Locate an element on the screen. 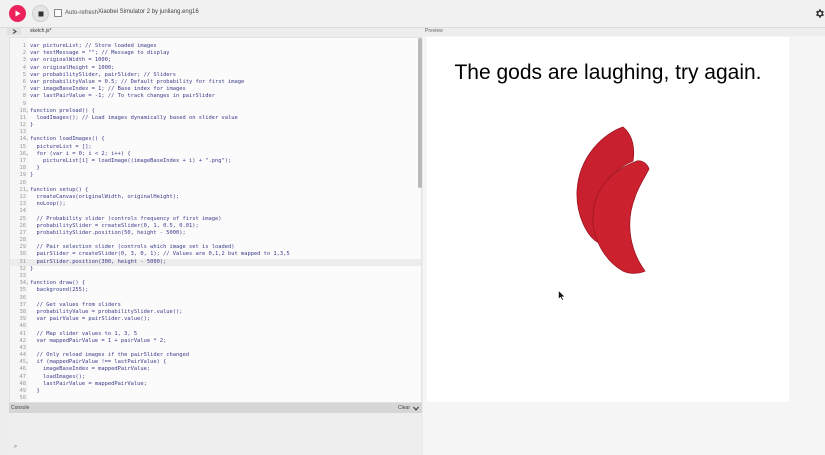 This screenshot has width=825, height=455. line-number: 28 is located at coordinates (23, 240).